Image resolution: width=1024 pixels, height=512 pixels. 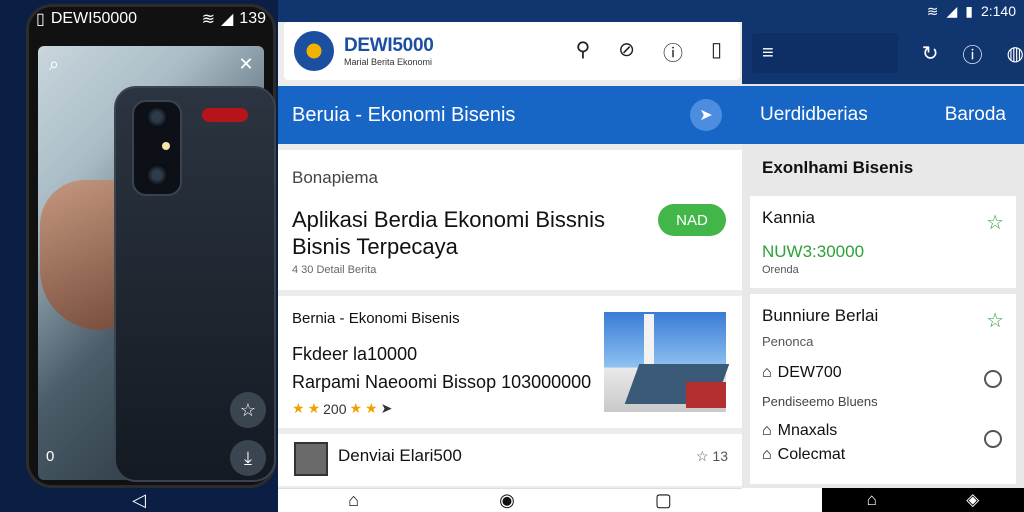 I want to click on globe-icon: ◍, so click(x=1015, y=53).